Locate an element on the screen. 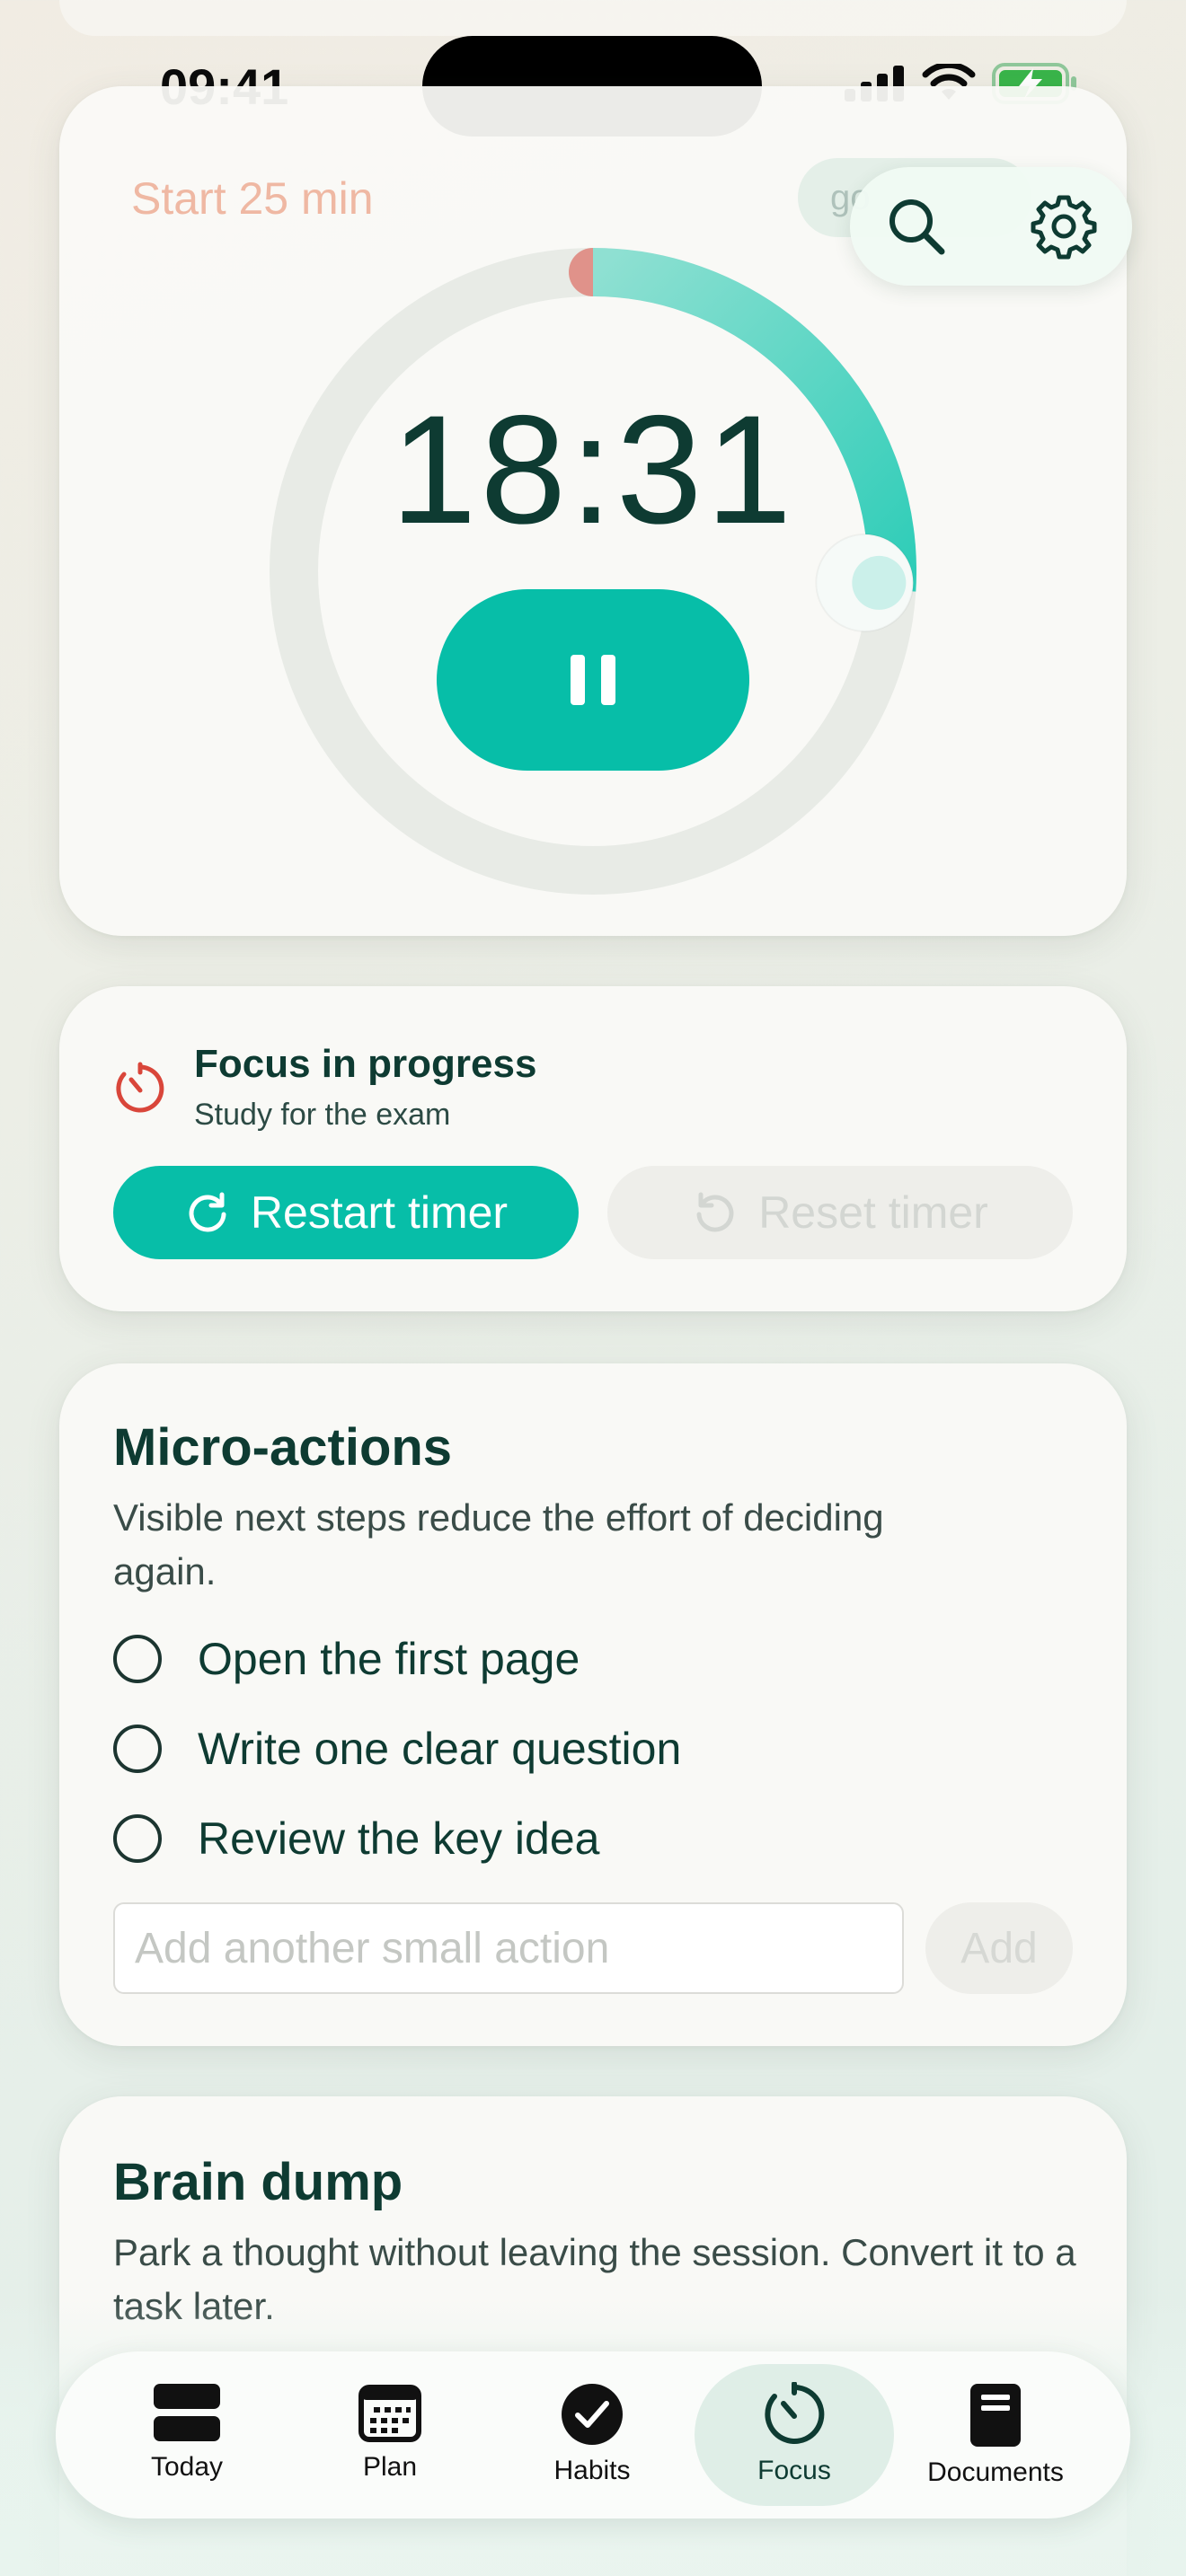 This screenshot has height=2576, width=1186. today-icon is located at coordinates (187, 2412).